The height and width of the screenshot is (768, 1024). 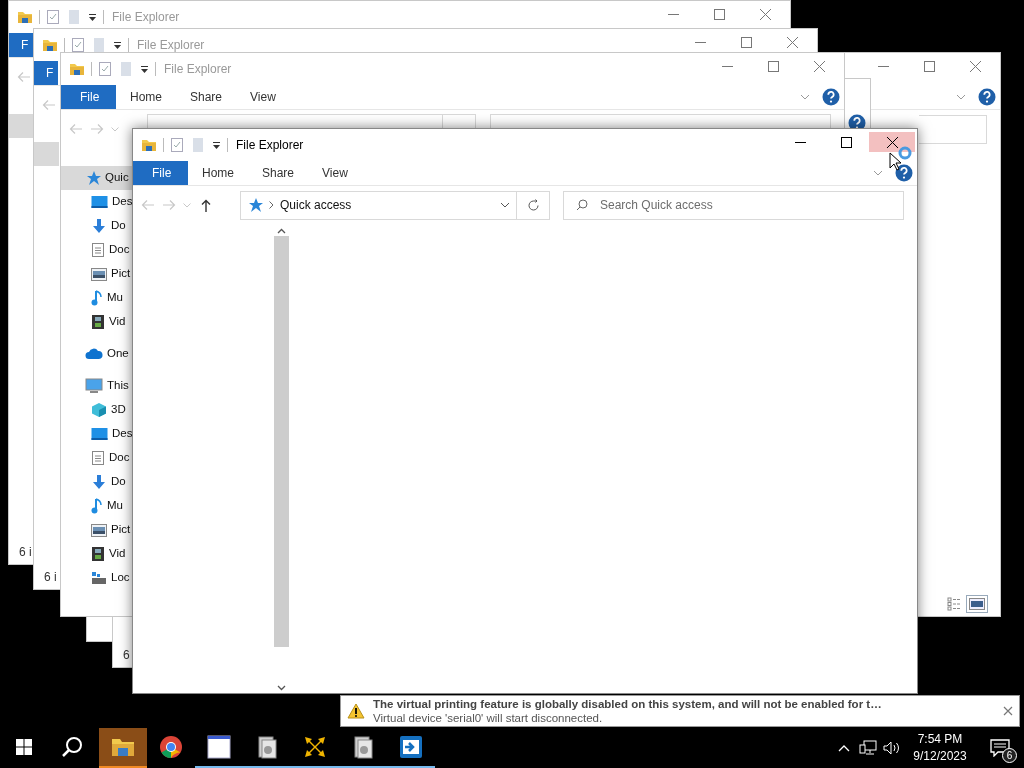 What do you see at coordinates (97, 178) in the screenshot?
I see `nav-item: Quic` at bounding box center [97, 178].